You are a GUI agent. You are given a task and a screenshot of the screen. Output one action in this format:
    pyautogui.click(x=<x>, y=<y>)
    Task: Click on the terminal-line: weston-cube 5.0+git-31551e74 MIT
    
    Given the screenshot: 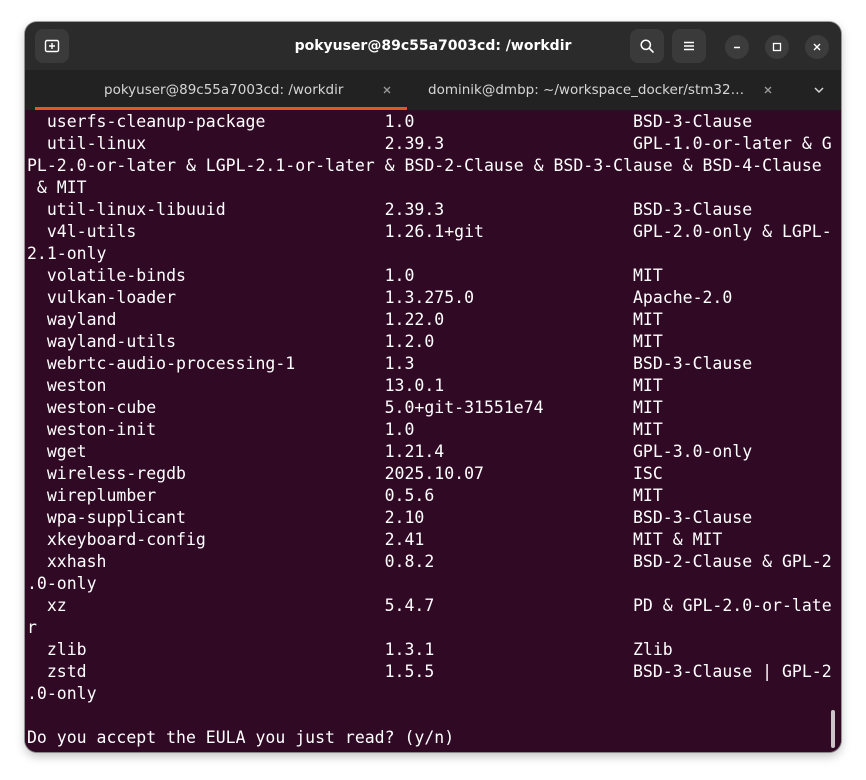 What is the action you would take?
    pyautogui.click(x=345, y=407)
    